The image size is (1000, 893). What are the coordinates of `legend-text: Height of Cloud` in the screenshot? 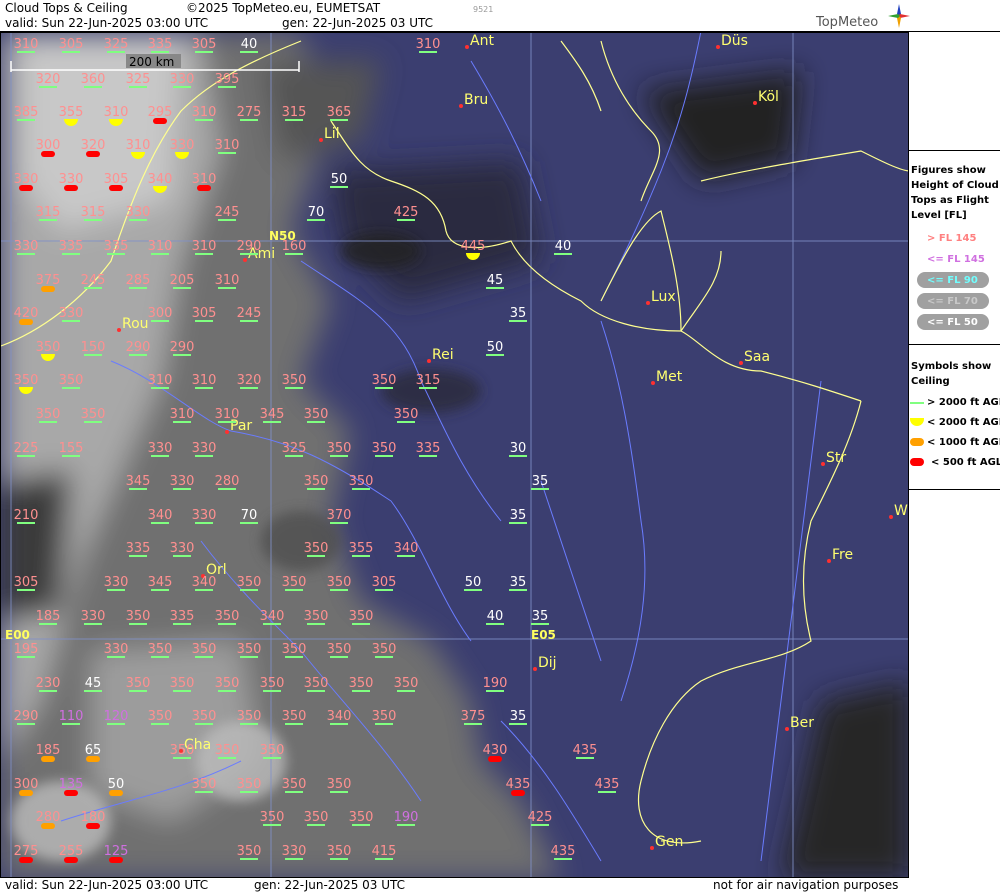 It's located at (955, 185).